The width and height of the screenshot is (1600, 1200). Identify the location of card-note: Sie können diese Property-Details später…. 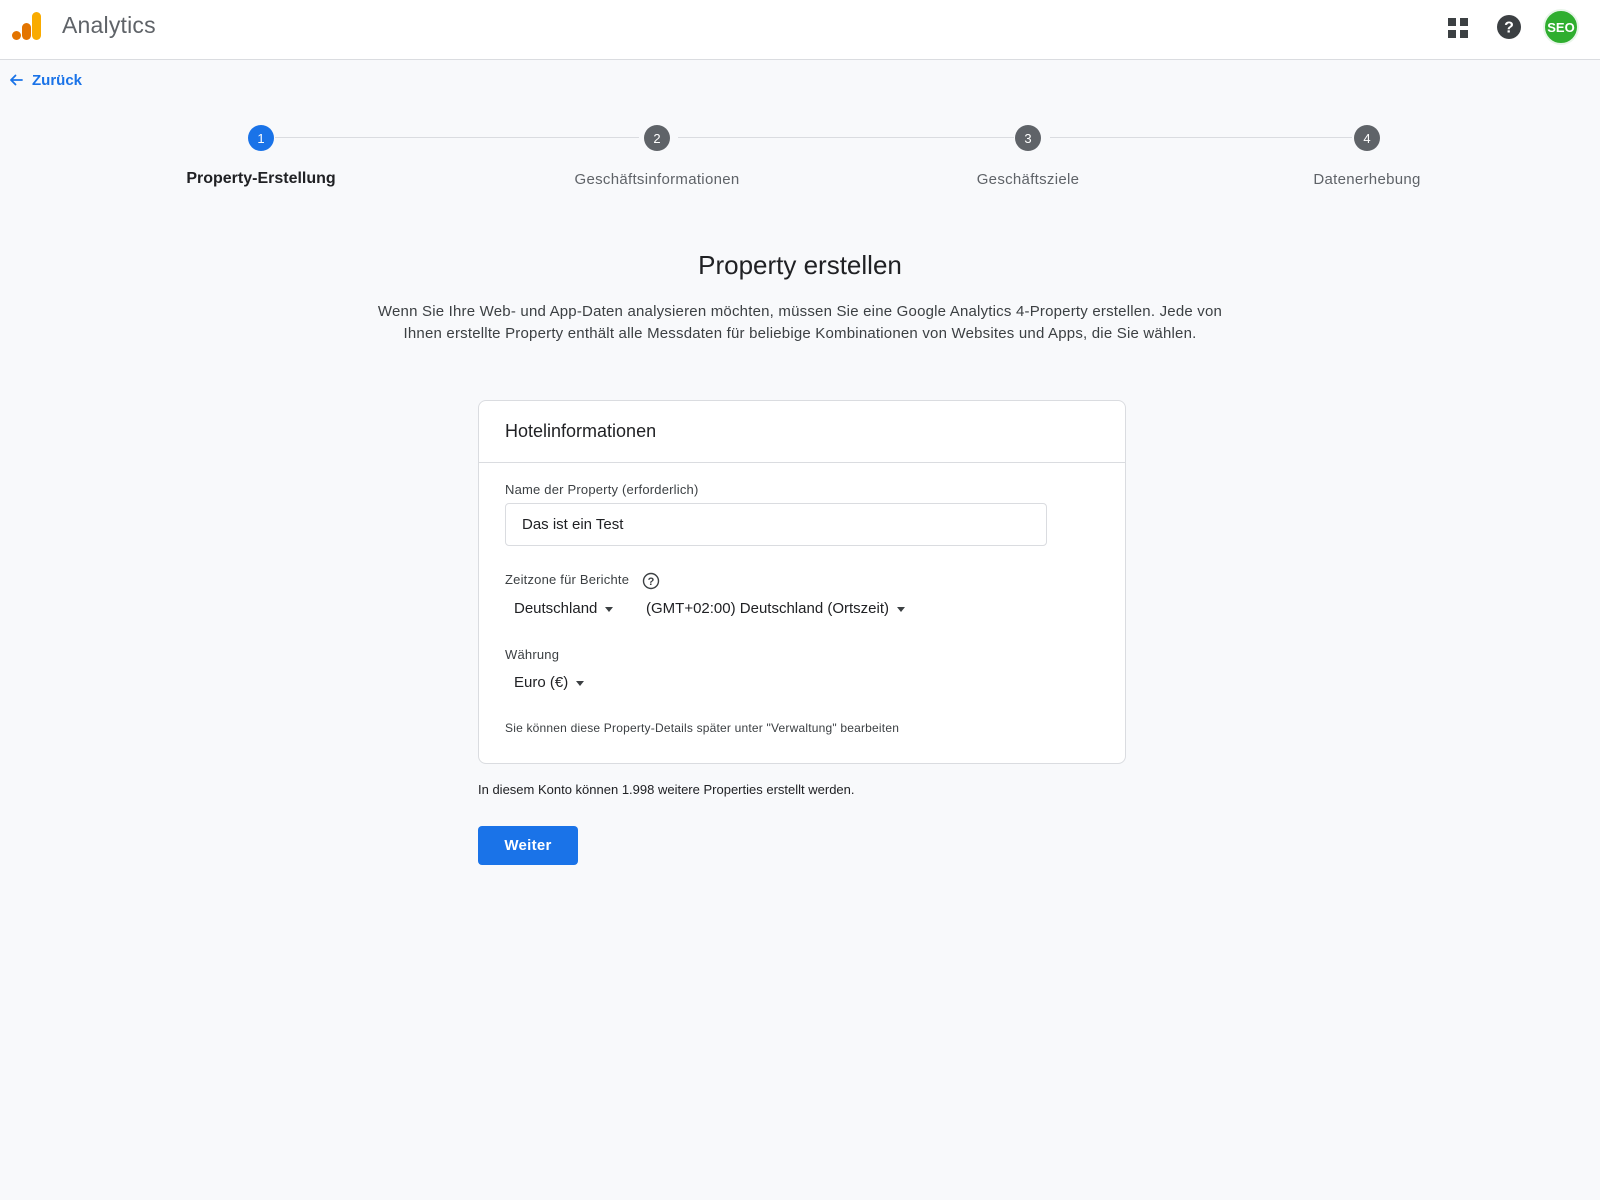
(702, 728).